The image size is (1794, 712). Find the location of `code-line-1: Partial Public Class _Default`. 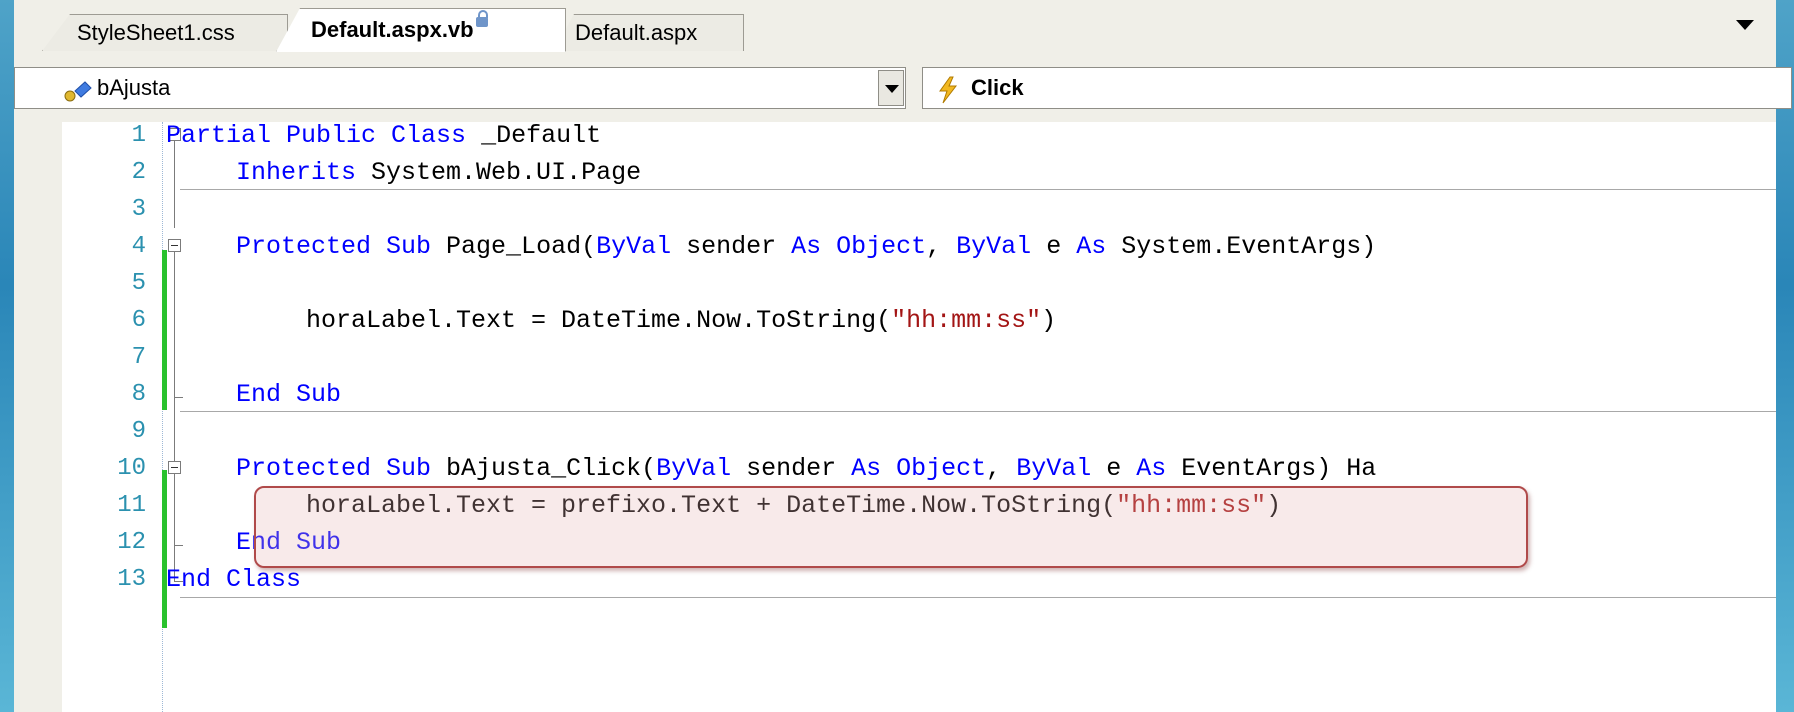

code-line-1: Partial Public Class _Default is located at coordinates (383, 135).